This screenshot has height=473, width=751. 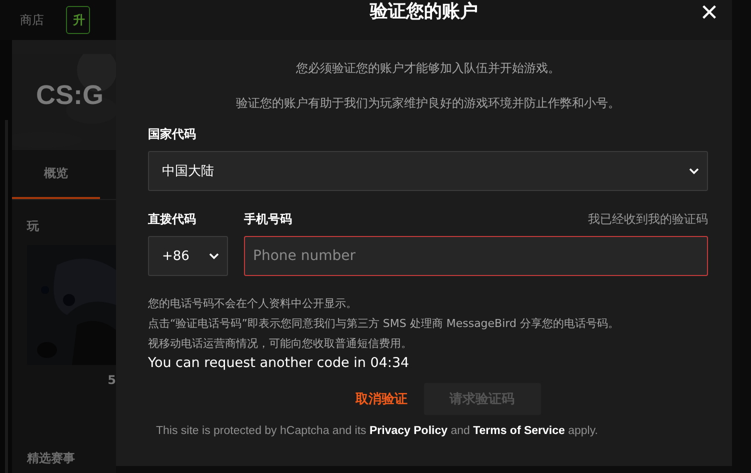 I want to click on field-label: 国家代码, so click(x=172, y=134).